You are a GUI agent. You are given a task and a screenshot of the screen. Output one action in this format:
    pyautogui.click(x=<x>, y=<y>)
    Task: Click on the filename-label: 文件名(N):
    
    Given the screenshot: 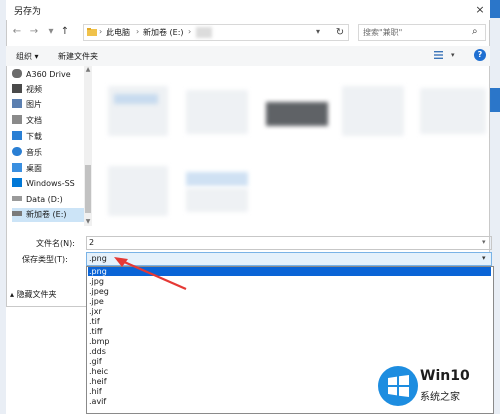 What is the action you would take?
    pyautogui.click(x=55, y=243)
    